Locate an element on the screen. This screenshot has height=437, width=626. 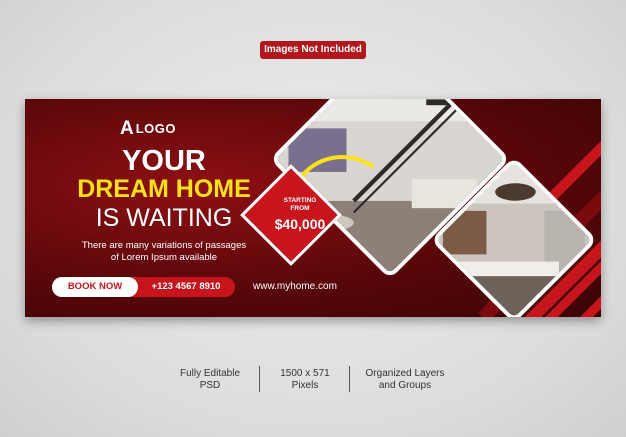
book-now-button: BOOK NOW is located at coordinates (95, 287).